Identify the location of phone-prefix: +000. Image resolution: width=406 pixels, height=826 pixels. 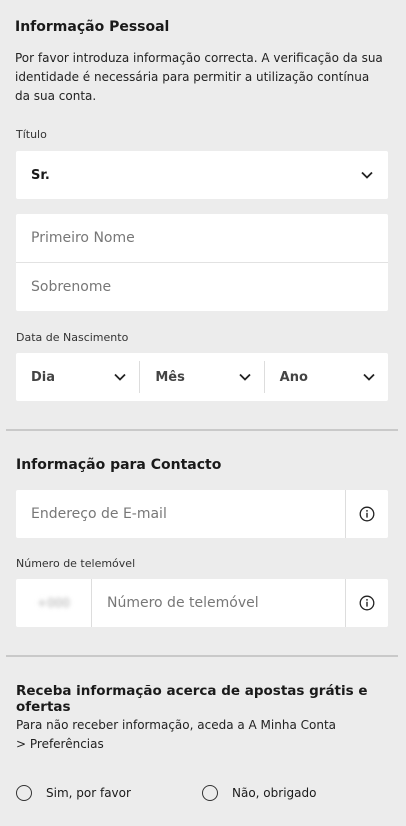
(54, 603).